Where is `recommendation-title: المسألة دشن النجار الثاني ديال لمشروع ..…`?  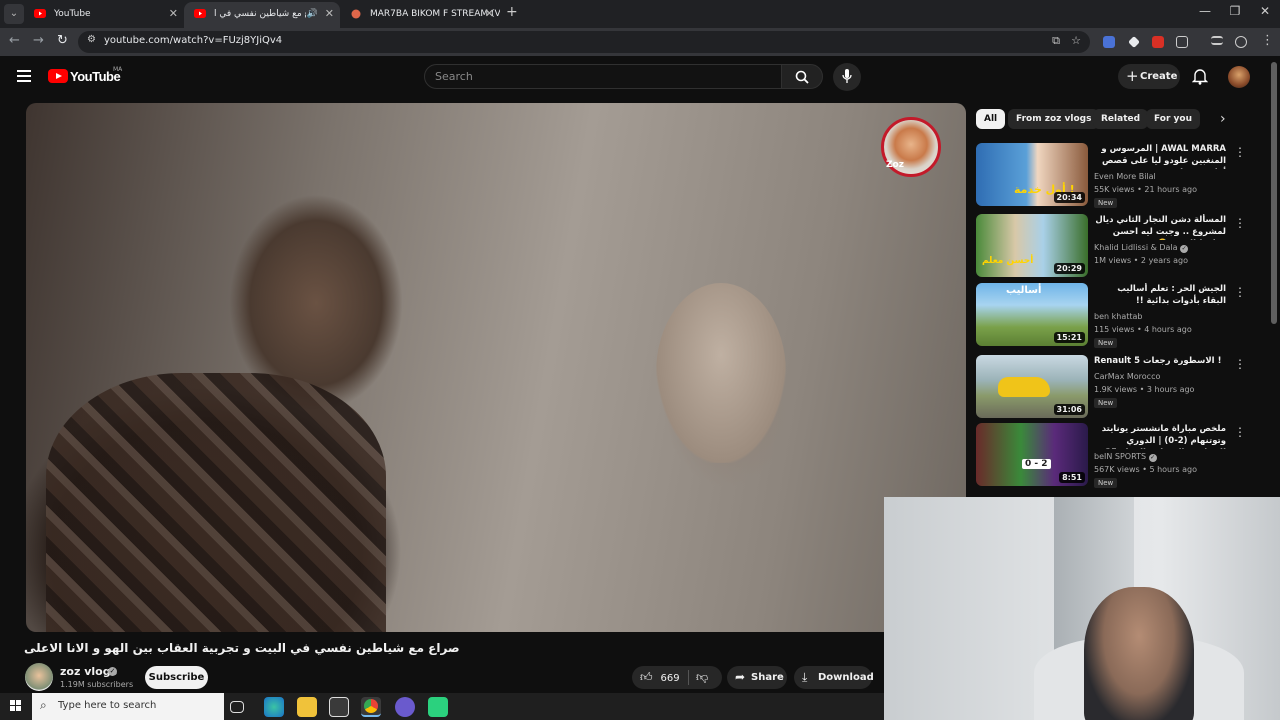
recommendation-title: المسألة دشن النجار الثاني ديال لمشروع ..… is located at coordinates (1160, 227).